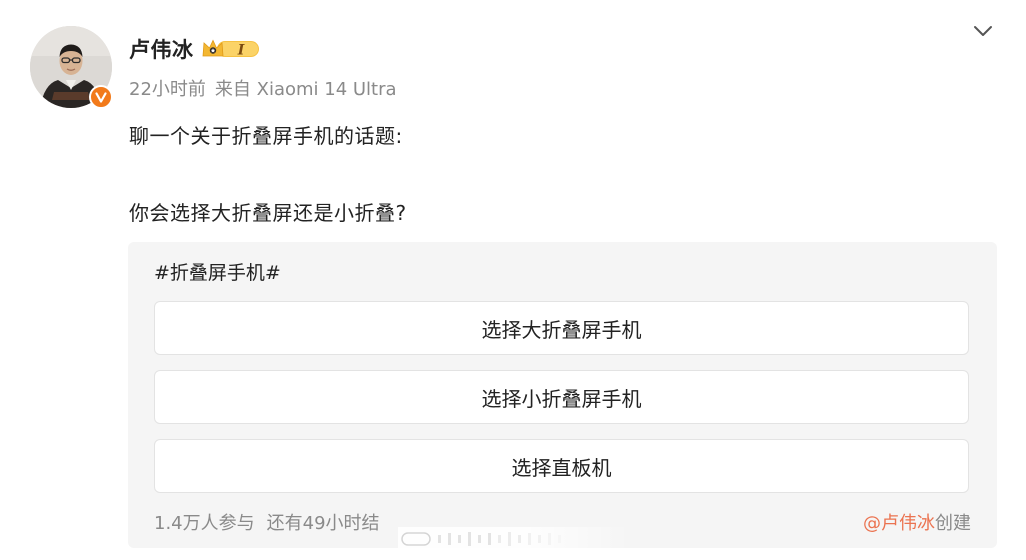  I want to click on poll-option-label: 选择小折叠屏手机, so click(561, 398).